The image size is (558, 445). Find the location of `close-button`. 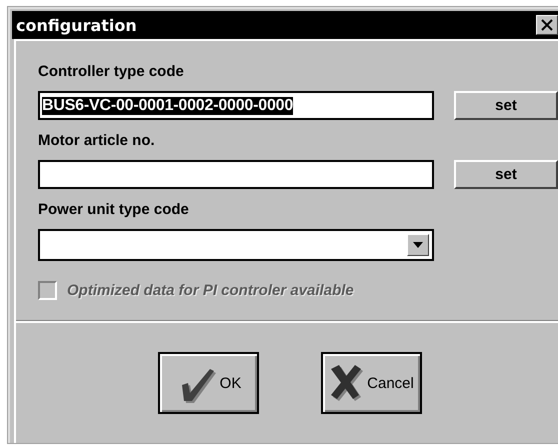

close-button is located at coordinates (547, 25).